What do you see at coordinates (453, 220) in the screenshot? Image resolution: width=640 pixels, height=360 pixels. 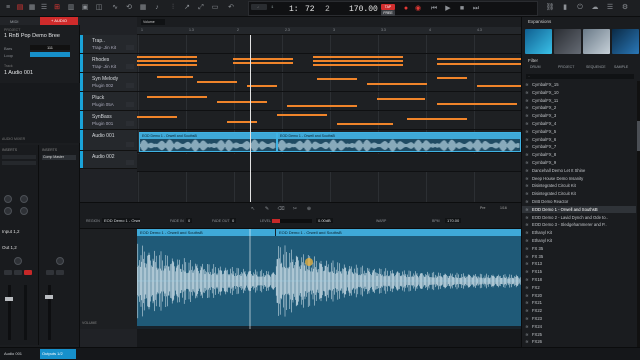 I see `bpm-value: 170.00` at bounding box center [453, 220].